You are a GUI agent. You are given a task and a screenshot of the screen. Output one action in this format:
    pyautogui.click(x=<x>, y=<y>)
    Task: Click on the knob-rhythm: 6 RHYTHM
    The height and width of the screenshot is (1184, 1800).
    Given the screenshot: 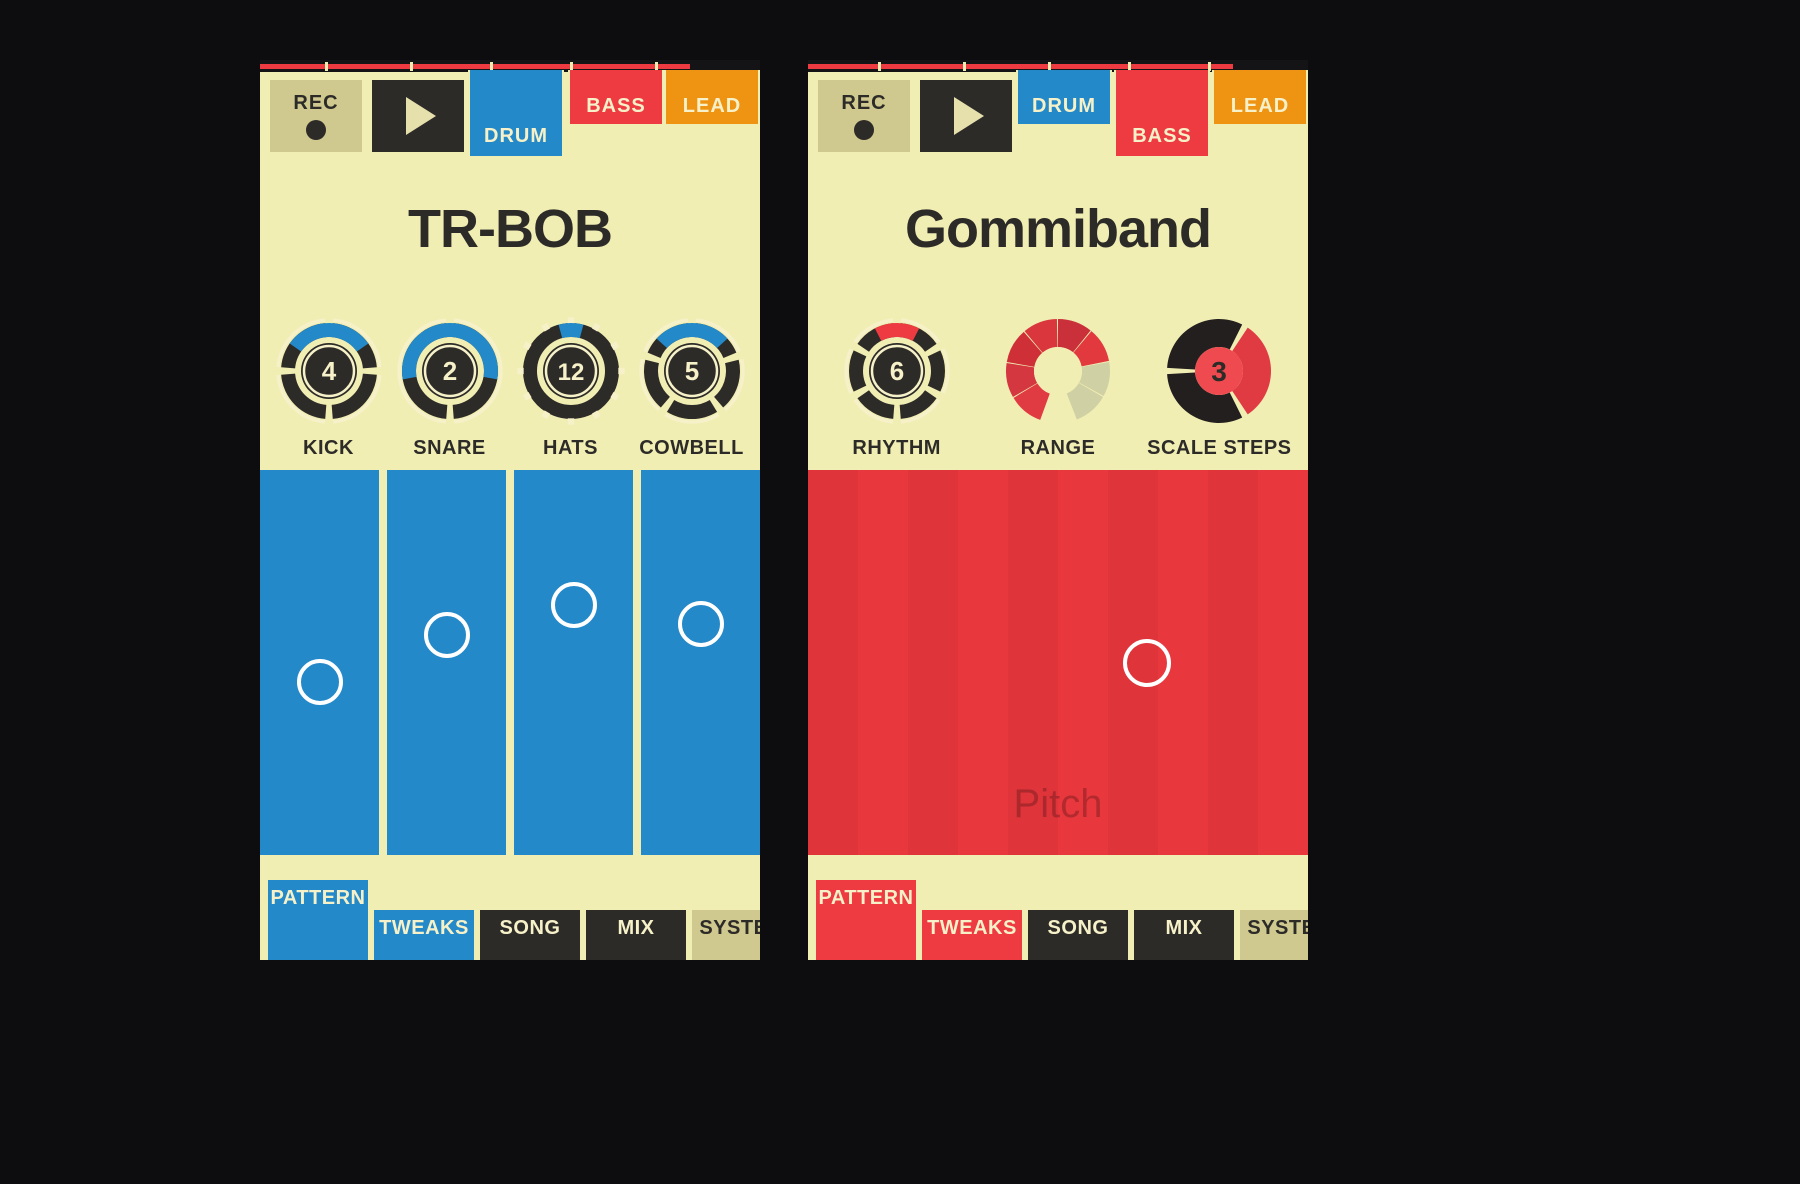 What is the action you would take?
    pyautogui.click(x=897, y=387)
    